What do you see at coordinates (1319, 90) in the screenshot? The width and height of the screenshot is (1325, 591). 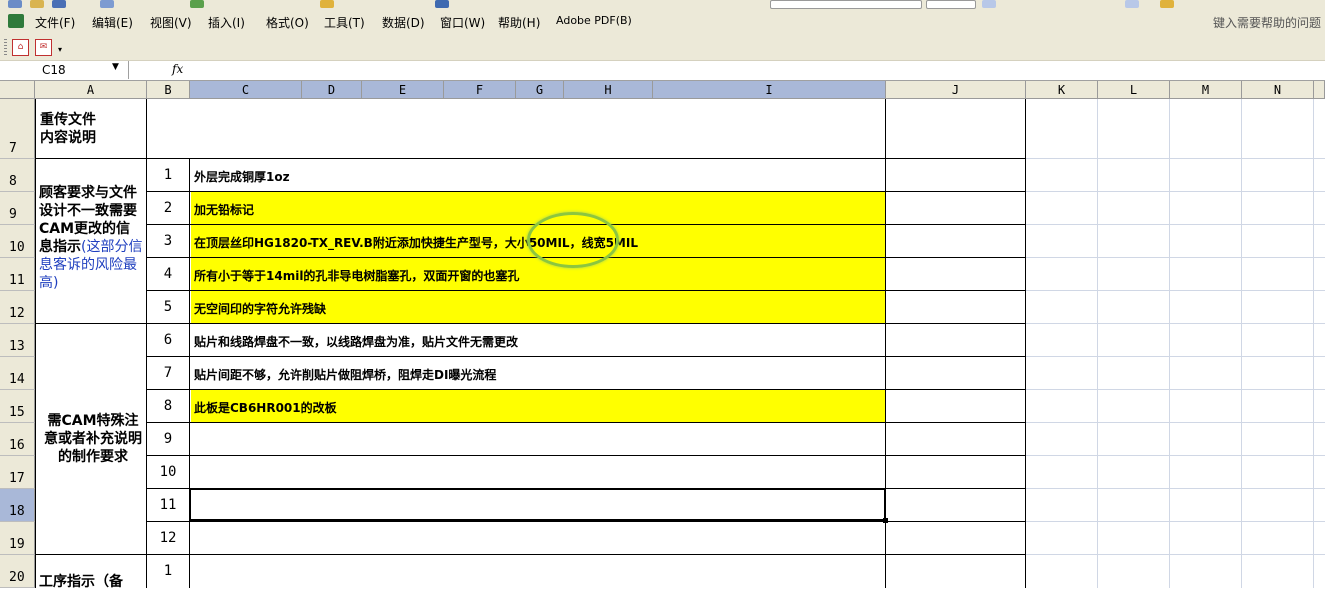 I see `column-header-o` at bounding box center [1319, 90].